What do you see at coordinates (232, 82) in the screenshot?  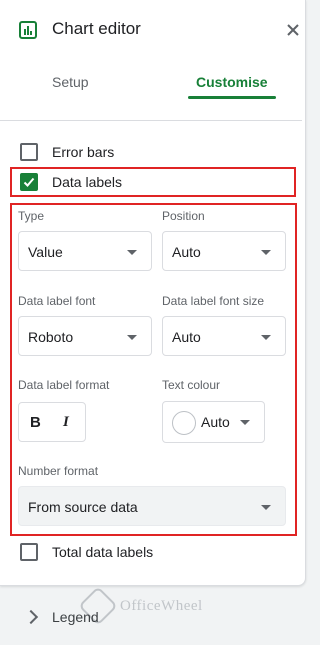 I see `tab-customise: Customise` at bounding box center [232, 82].